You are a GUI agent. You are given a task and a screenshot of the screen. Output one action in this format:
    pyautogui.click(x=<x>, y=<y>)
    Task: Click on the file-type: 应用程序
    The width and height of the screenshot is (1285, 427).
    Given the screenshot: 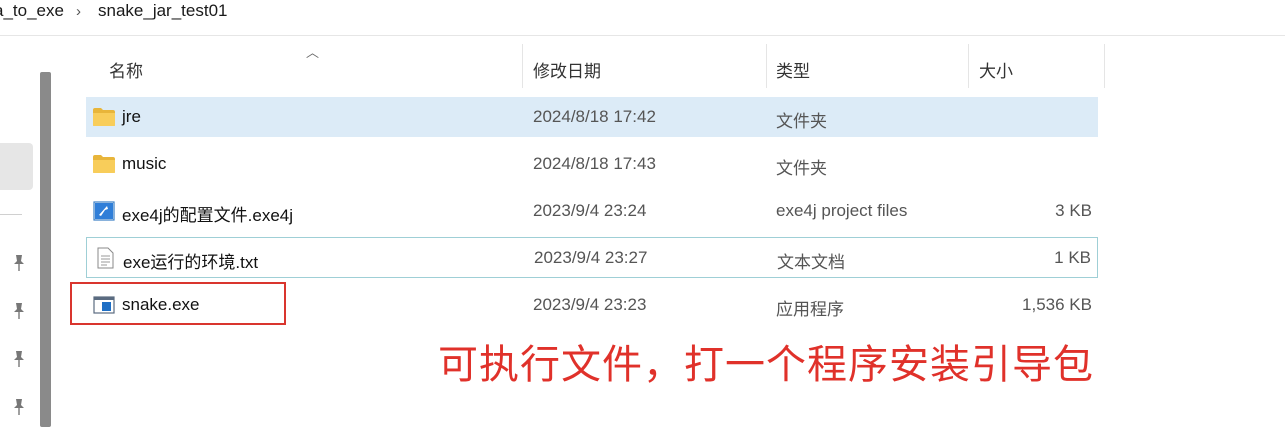 What is the action you would take?
    pyautogui.click(x=810, y=309)
    